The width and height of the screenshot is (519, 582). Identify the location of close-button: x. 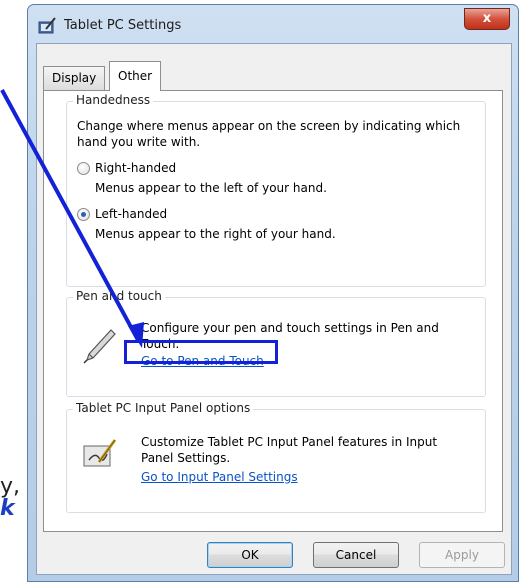
(487, 19).